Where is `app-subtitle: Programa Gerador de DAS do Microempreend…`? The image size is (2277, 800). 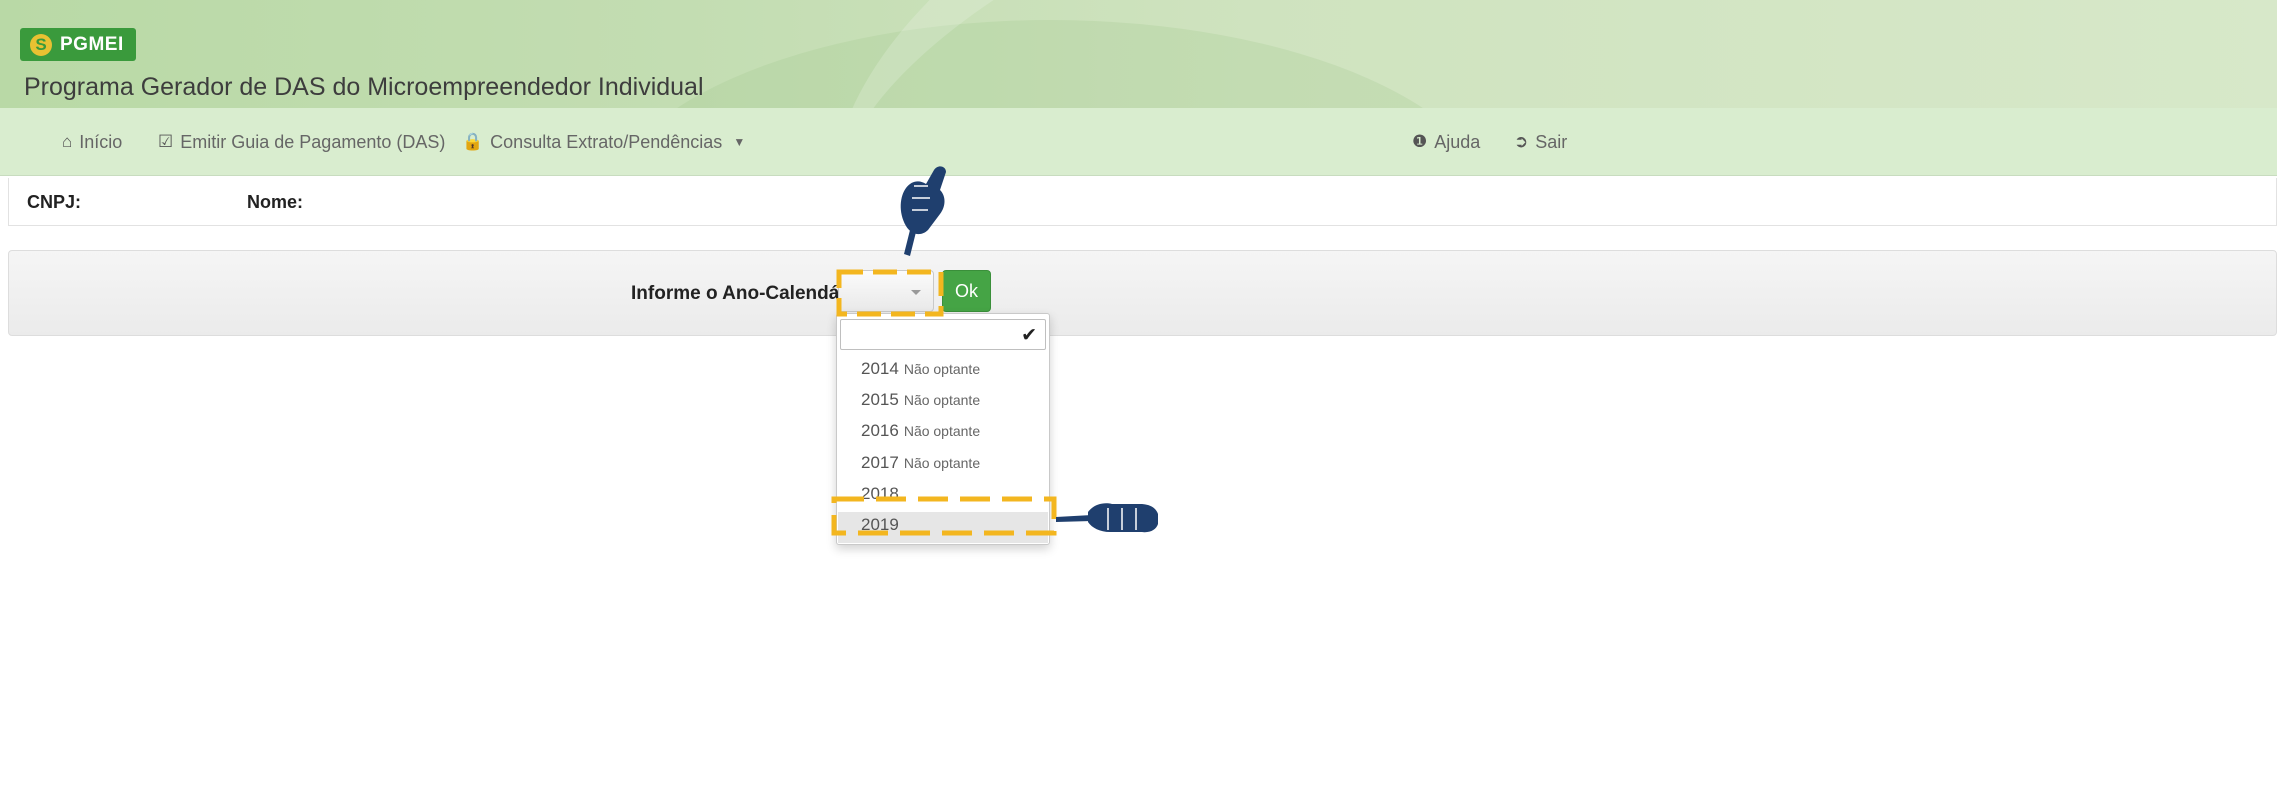
app-subtitle: Programa Gerador de DAS do Microempreend… is located at coordinates (364, 87).